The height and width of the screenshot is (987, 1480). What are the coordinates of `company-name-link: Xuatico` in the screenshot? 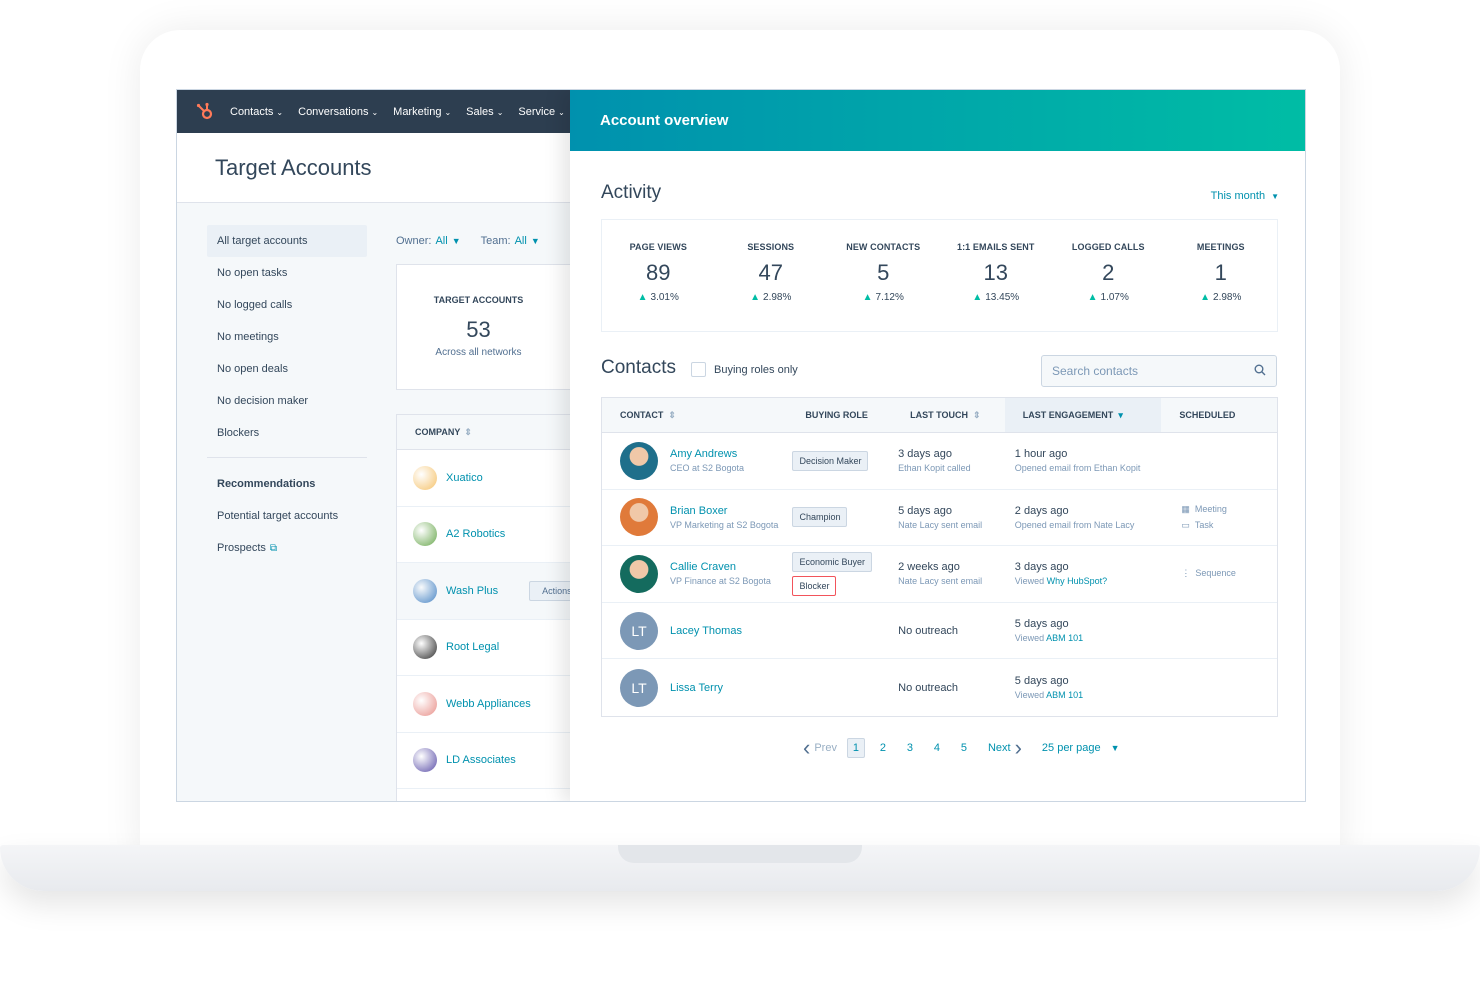 It's located at (464, 478).